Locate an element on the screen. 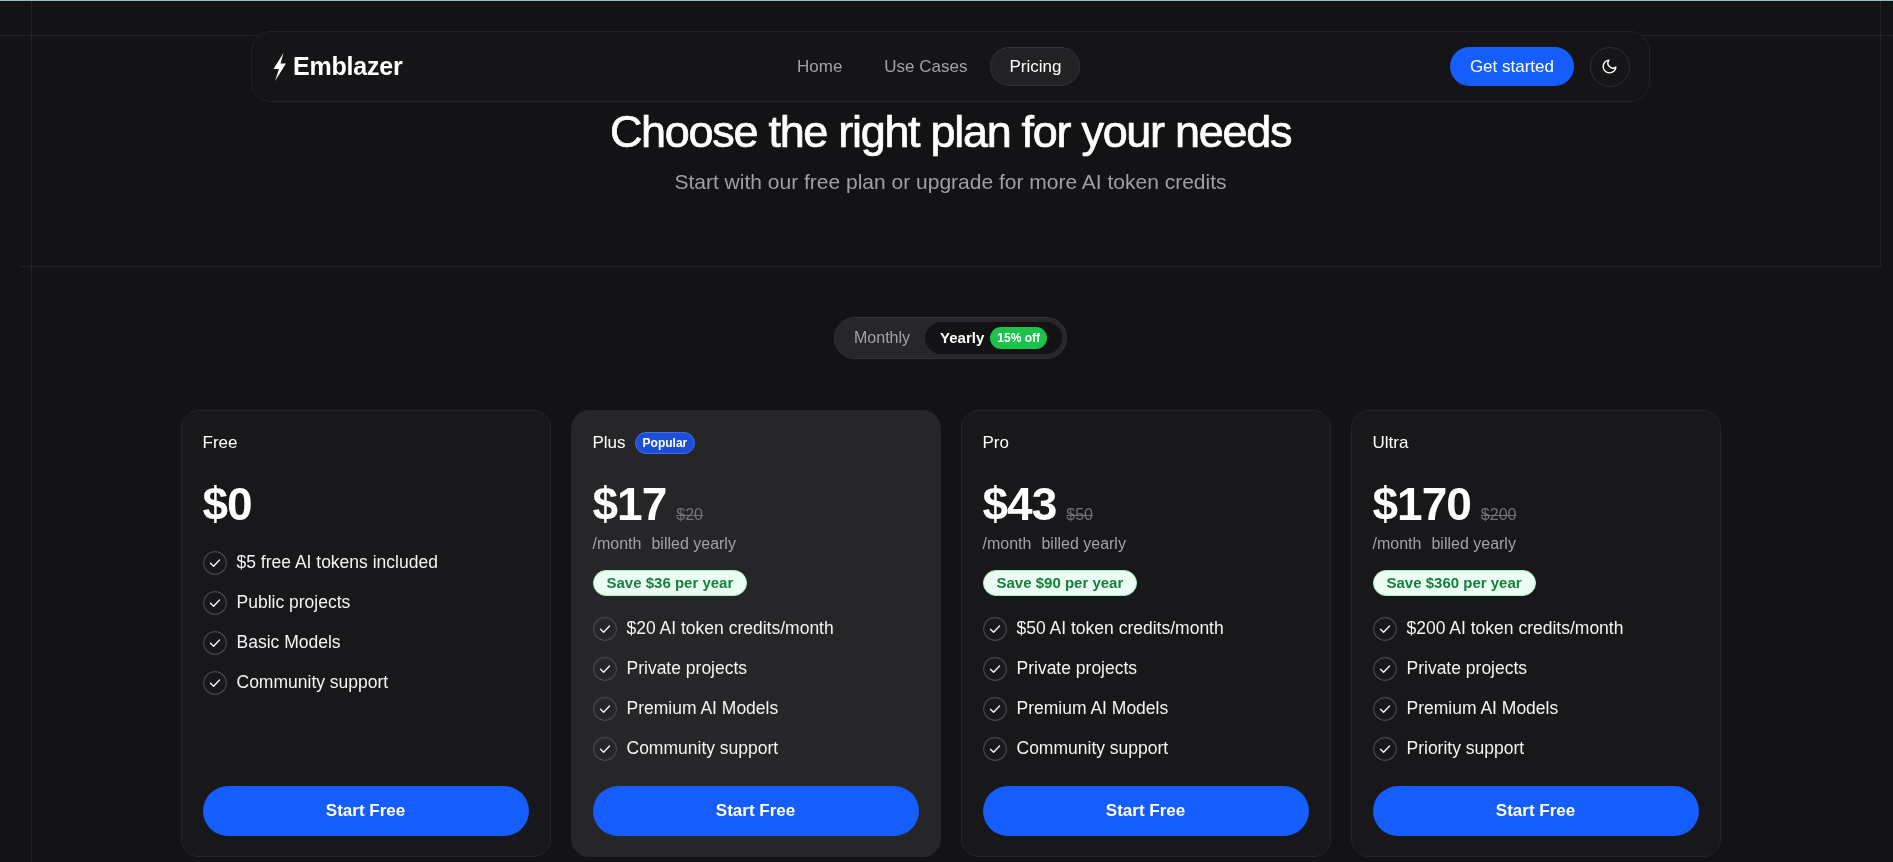 The image size is (1893, 862). savings-badge: Save $36 per year is located at coordinates (670, 582).